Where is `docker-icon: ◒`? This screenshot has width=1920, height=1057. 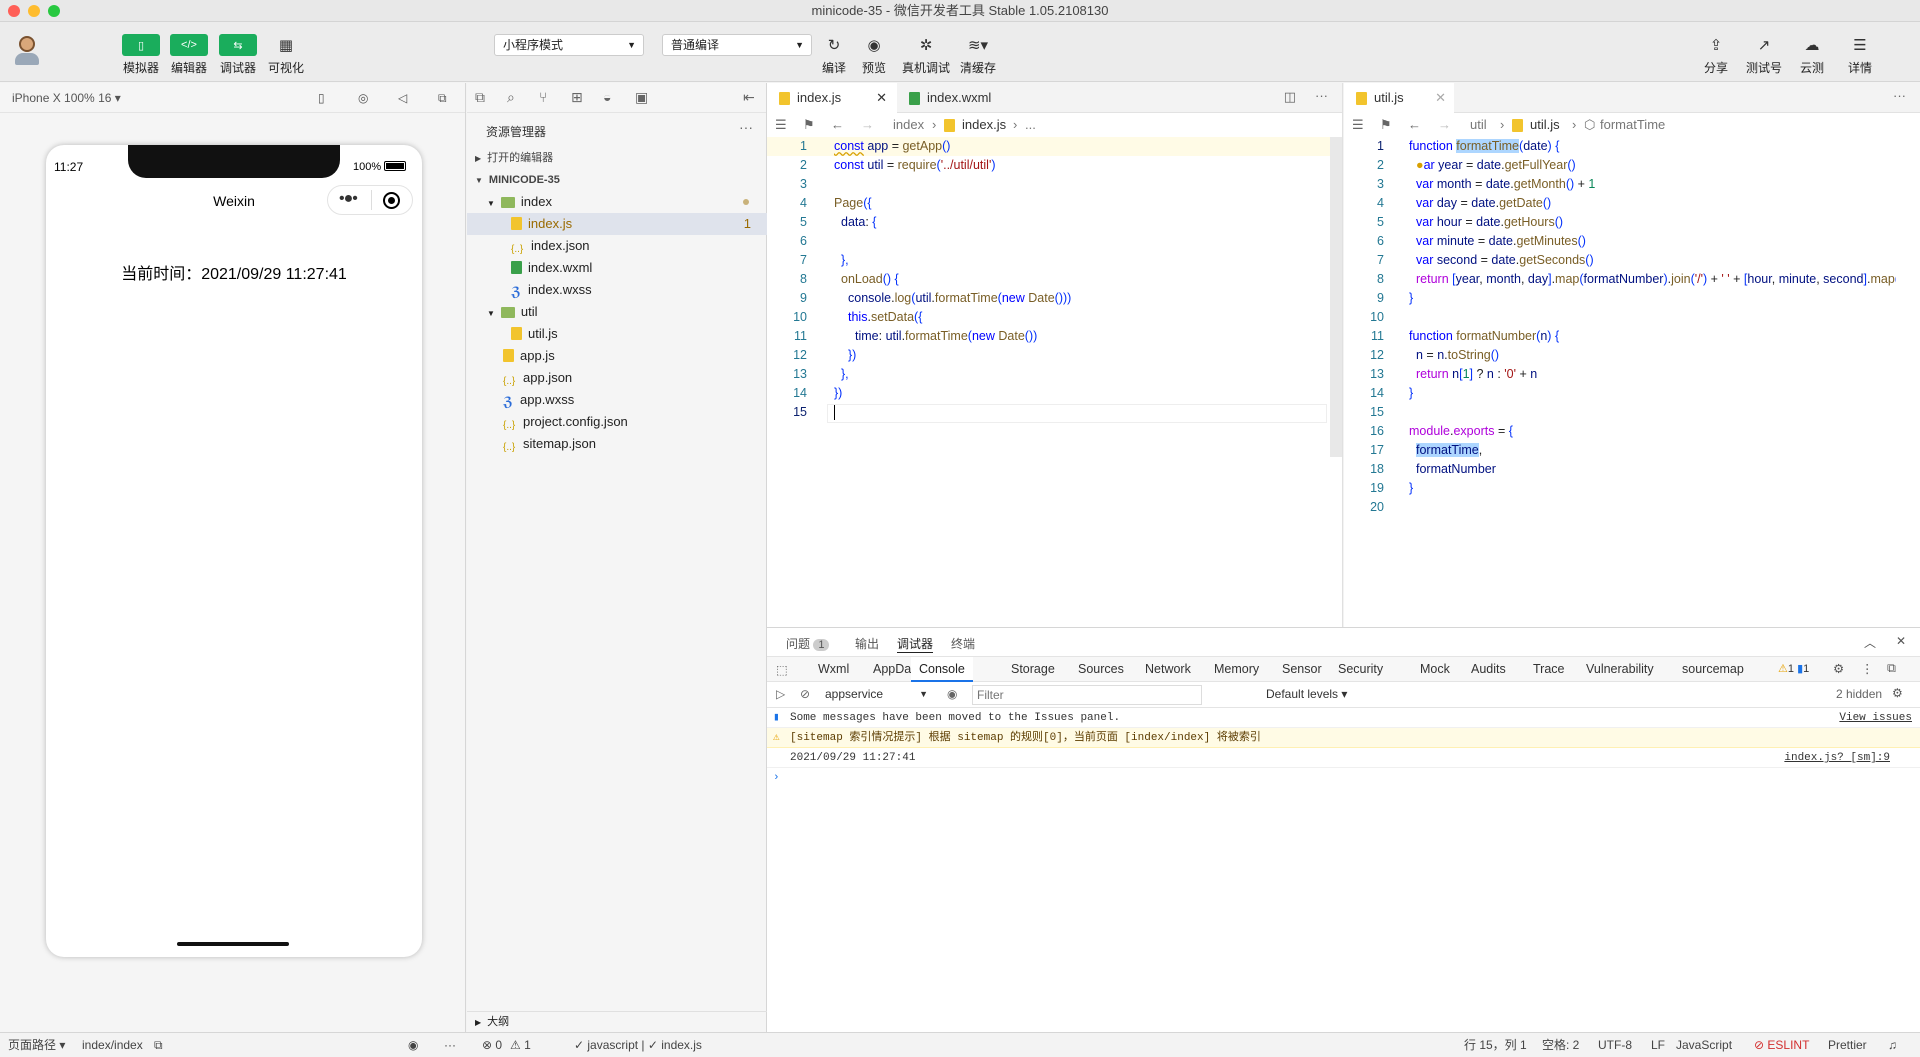
docker-icon: ◒ is located at coordinates (607, 97).